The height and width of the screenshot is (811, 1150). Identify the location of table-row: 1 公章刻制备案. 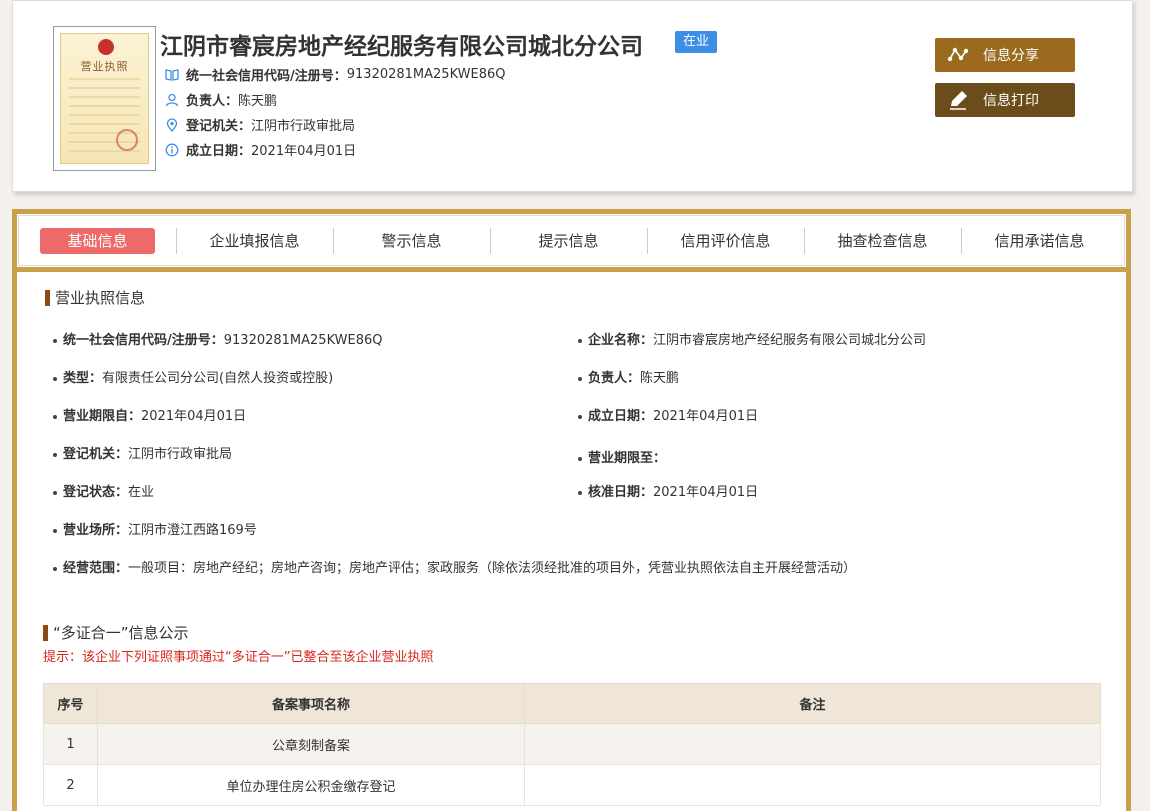
(572, 744).